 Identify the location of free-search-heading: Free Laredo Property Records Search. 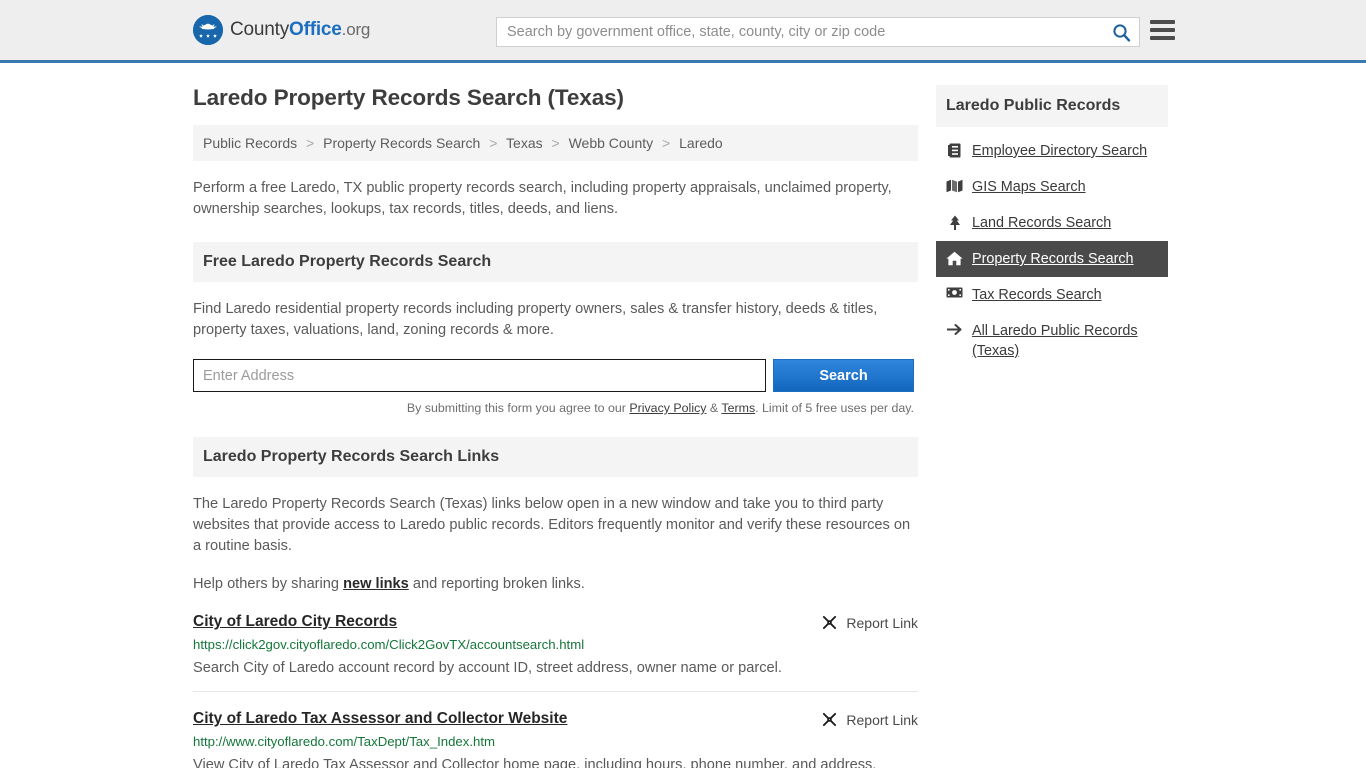
(555, 262).